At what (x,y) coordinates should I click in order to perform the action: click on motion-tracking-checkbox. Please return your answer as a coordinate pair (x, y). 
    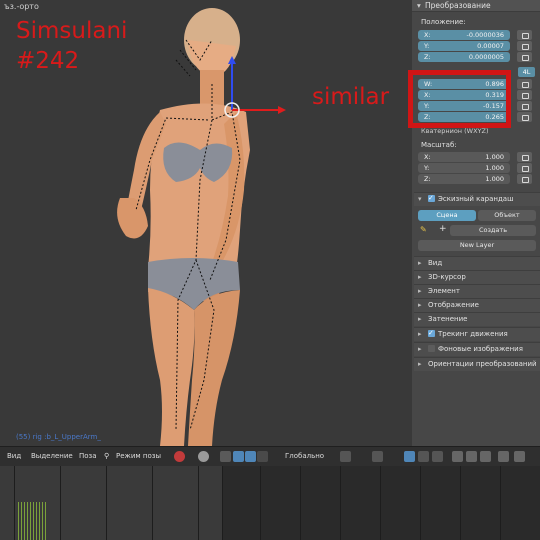
    Looking at the image, I should click on (431, 333).